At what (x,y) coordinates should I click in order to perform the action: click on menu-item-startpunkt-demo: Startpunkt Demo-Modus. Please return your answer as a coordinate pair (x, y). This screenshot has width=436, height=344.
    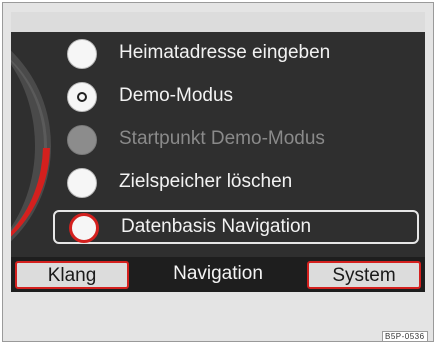
    Looking at the image, I should click on (236, 140).